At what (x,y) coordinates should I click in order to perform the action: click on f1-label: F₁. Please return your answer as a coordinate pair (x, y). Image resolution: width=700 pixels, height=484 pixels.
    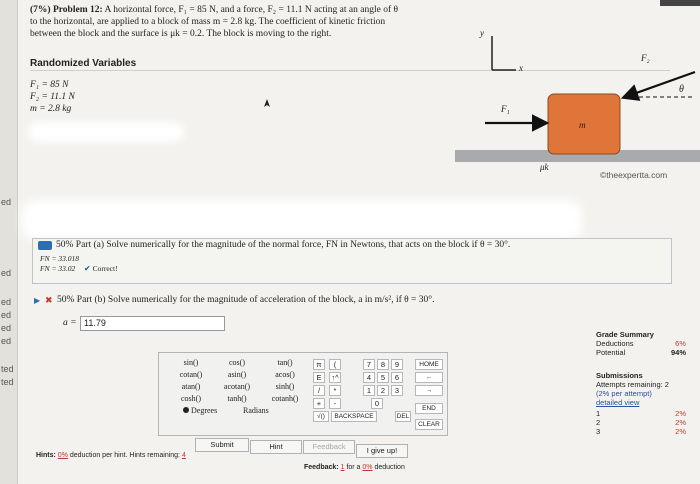
    Looking at the image, I should click on (505, 109).